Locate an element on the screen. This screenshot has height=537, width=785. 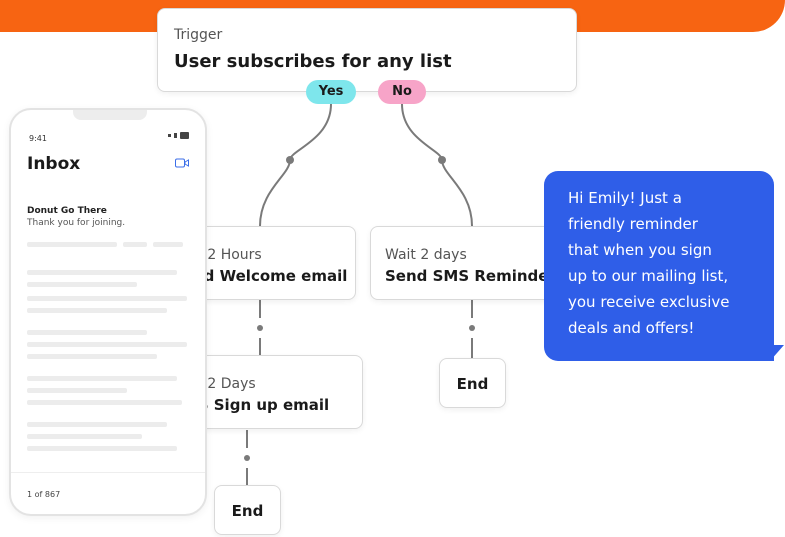
trigger-label: Trigger is located at coordinates (198, 35).